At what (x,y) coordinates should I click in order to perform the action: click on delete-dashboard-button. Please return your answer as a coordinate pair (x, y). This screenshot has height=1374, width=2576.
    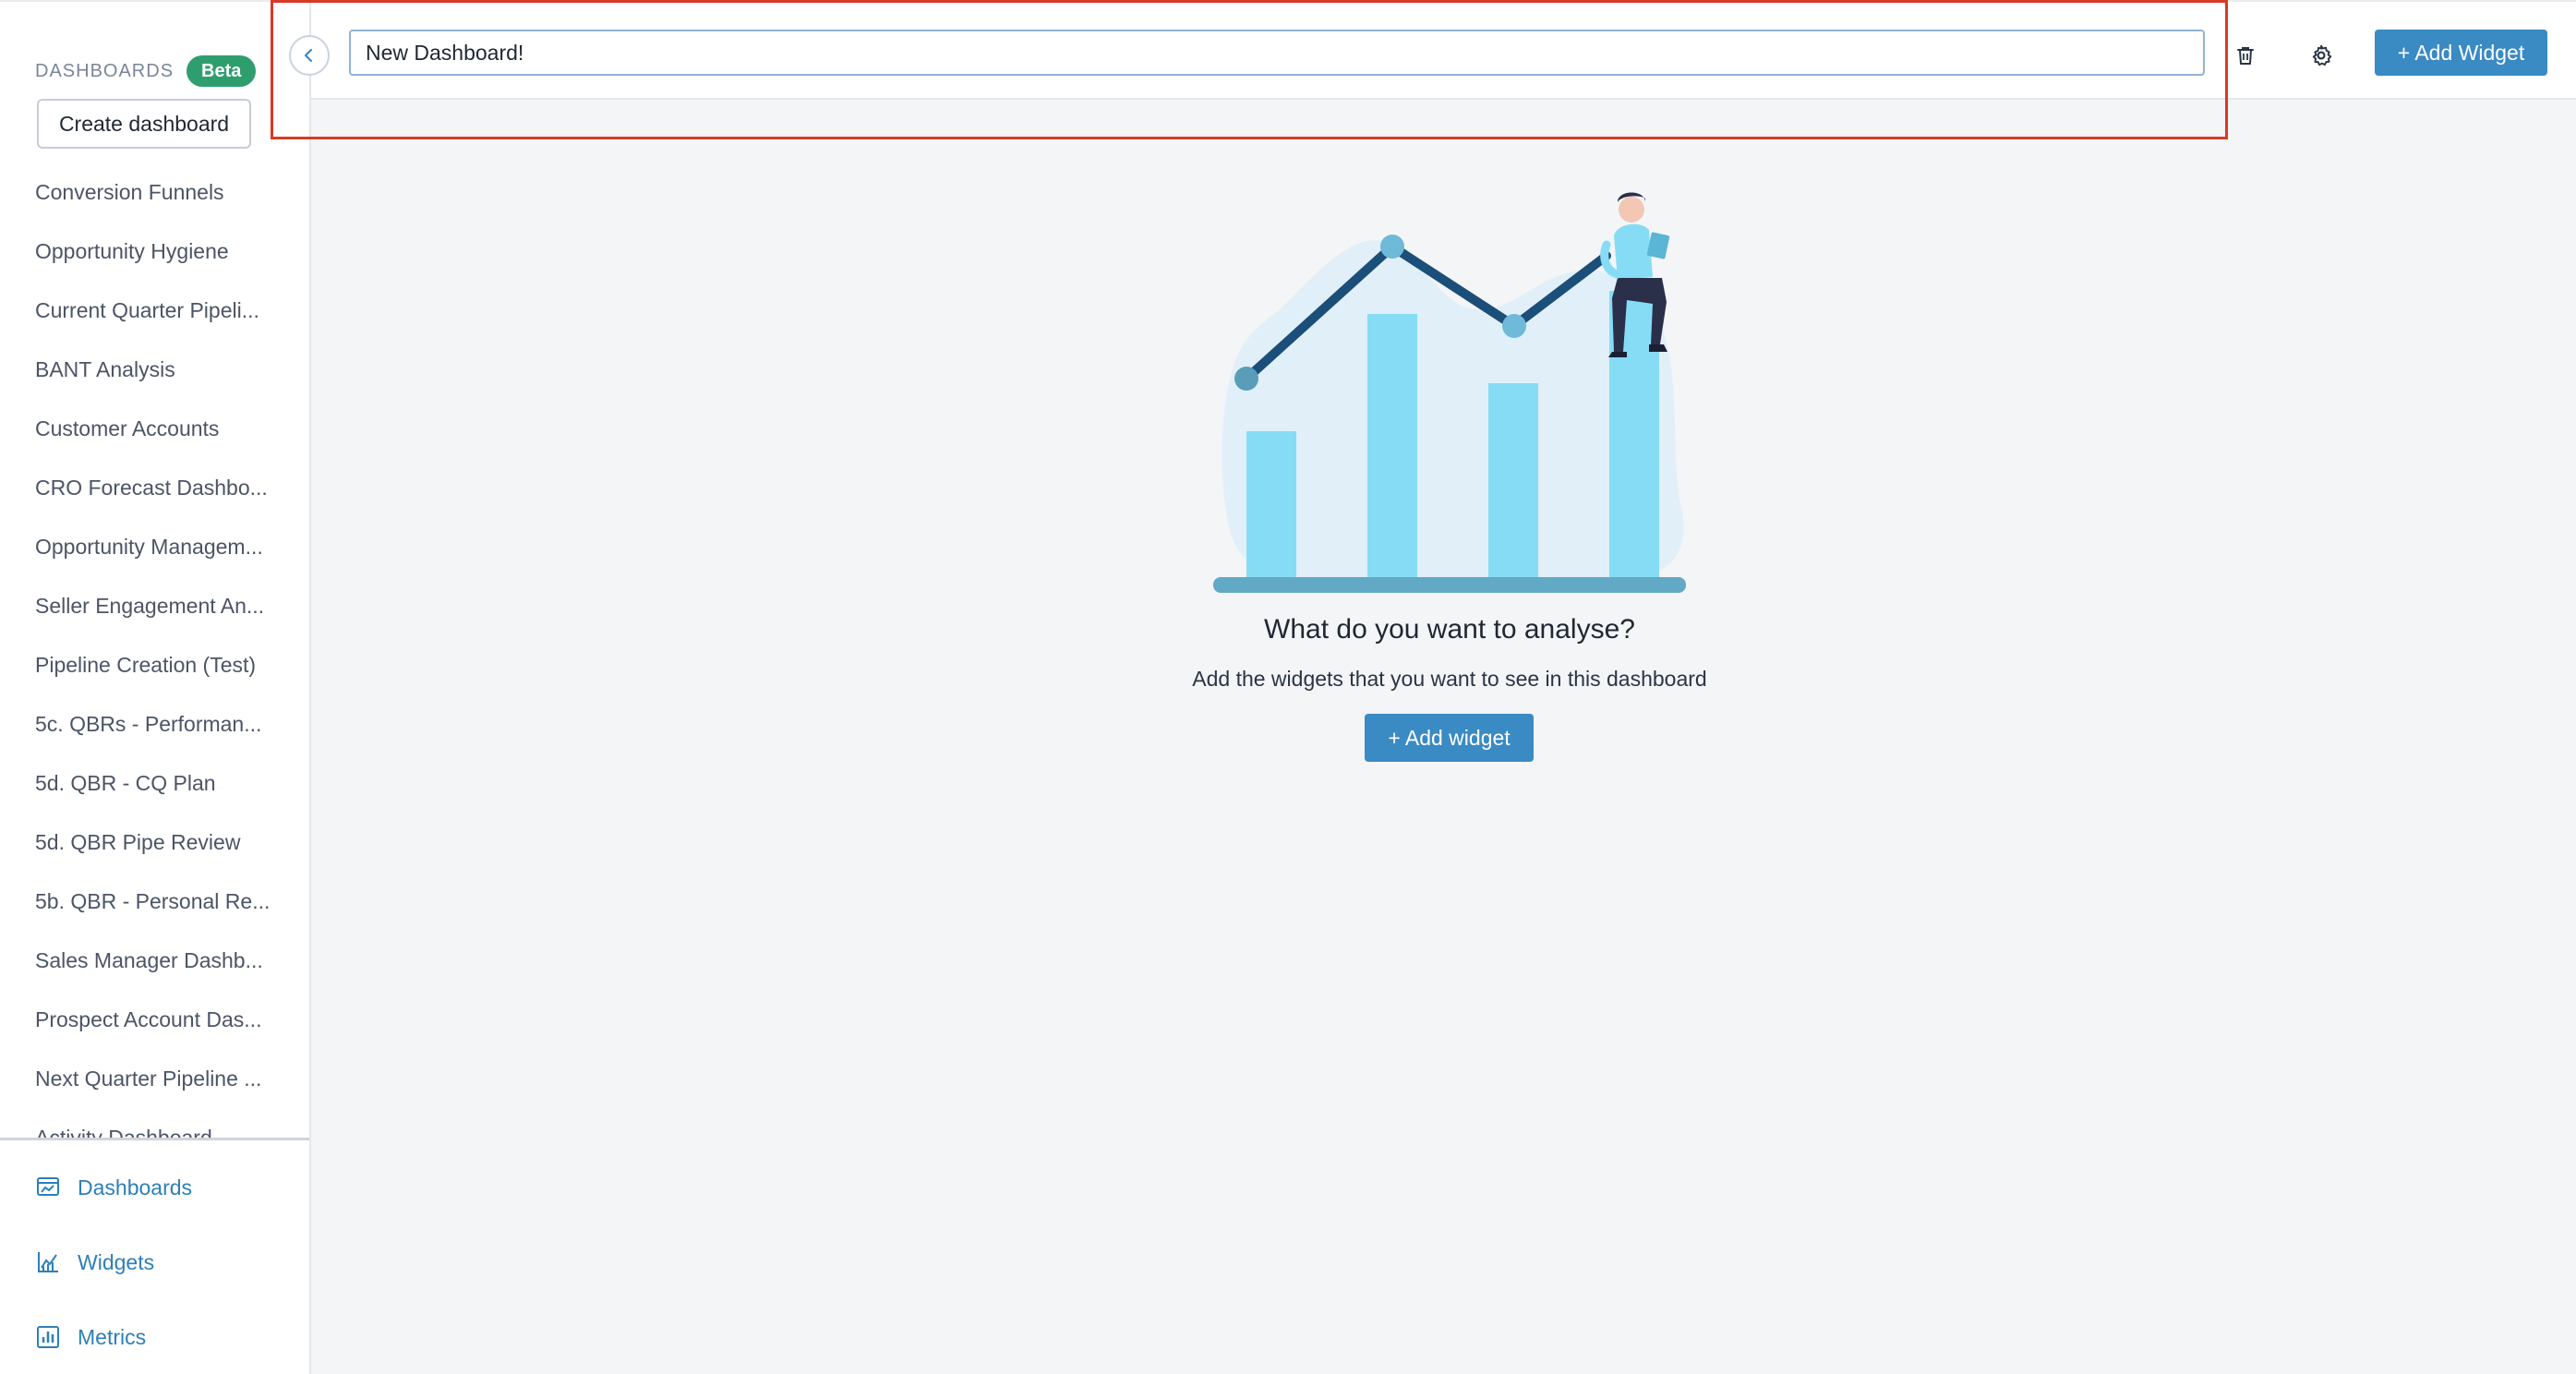
    Looking at the image, I should click on (2245, 55).